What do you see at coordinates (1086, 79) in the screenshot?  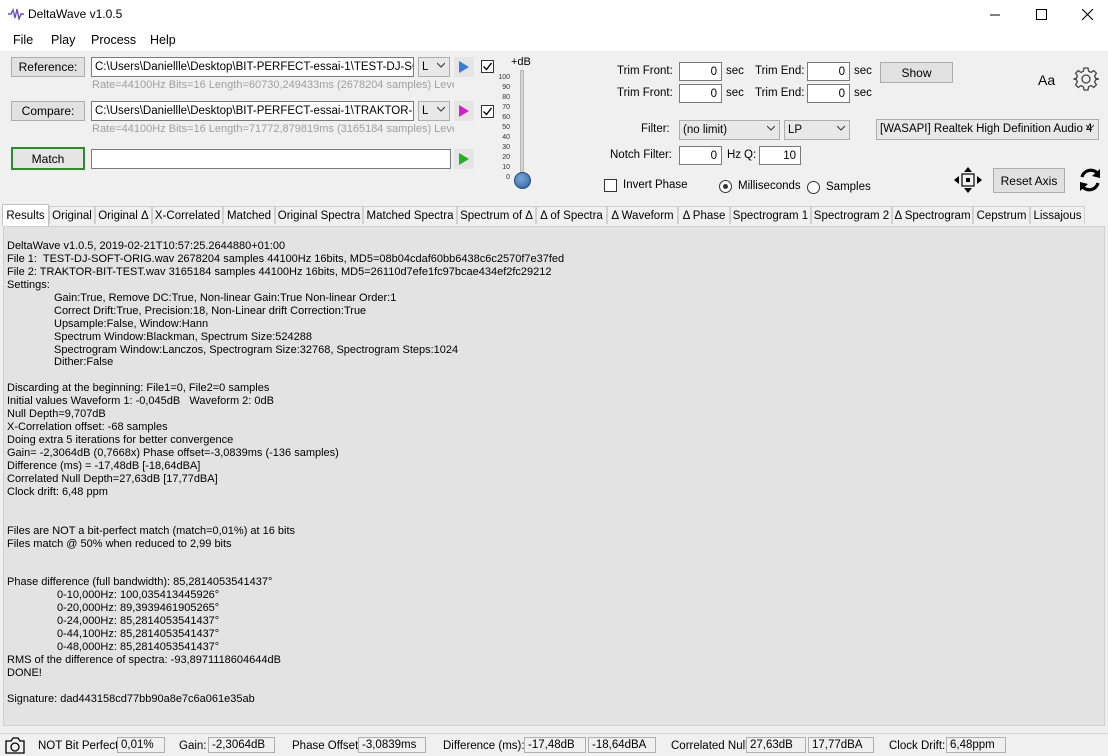 I see `gear-icon` at bounding box center [1086, 79].